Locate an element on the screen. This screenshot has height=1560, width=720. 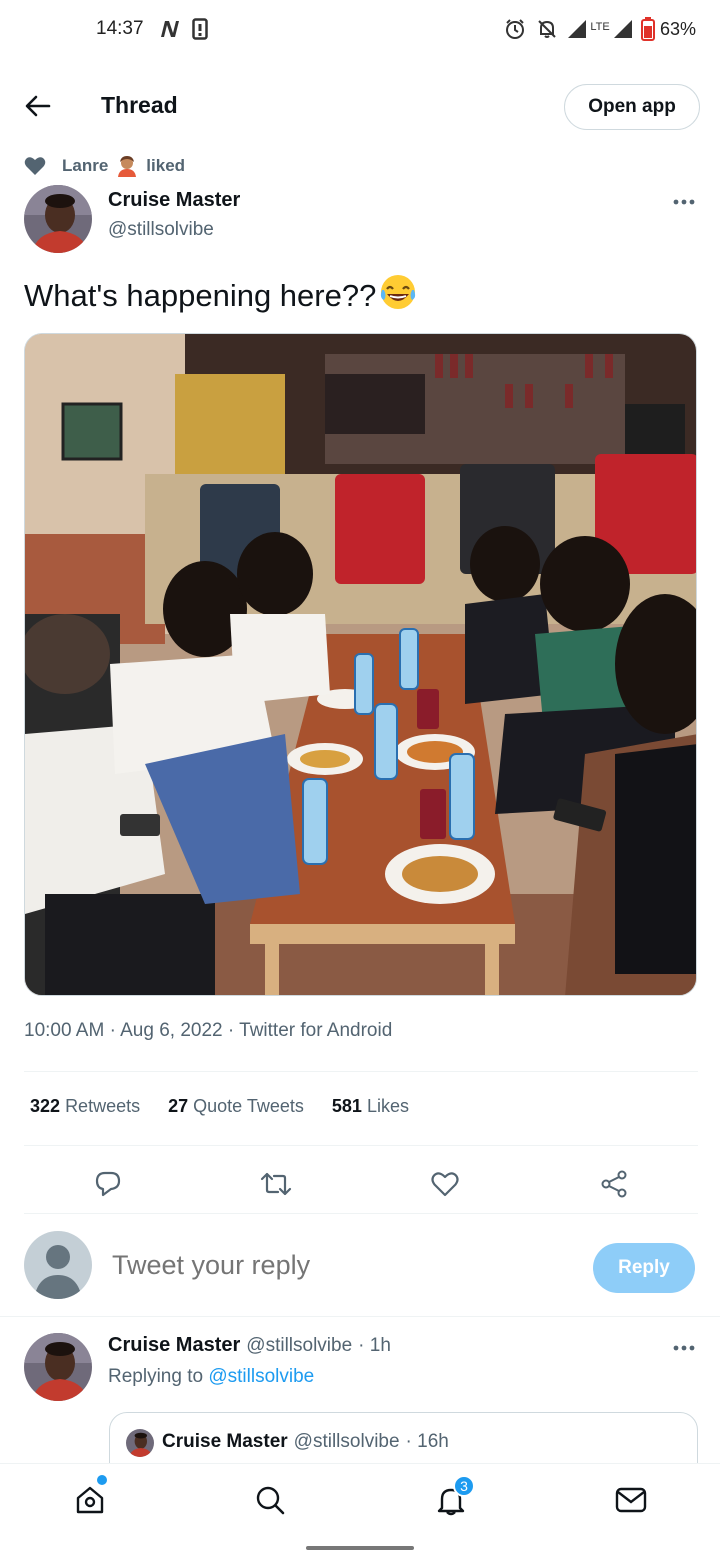
reply-submit-button: Reply is located at coordinates (644, 1268).